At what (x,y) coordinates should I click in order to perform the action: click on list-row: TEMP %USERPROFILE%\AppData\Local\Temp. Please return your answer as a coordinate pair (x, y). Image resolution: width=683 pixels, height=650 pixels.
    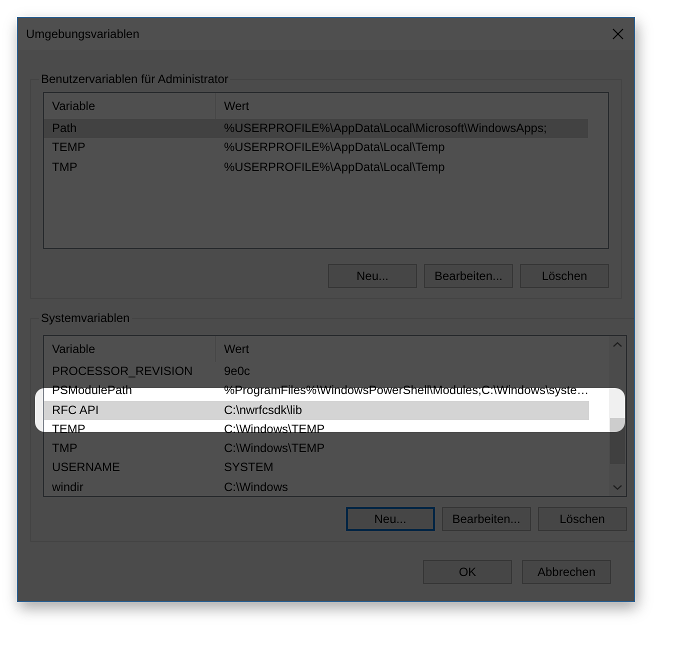
    Looking at the image, I should click on (316, 148).